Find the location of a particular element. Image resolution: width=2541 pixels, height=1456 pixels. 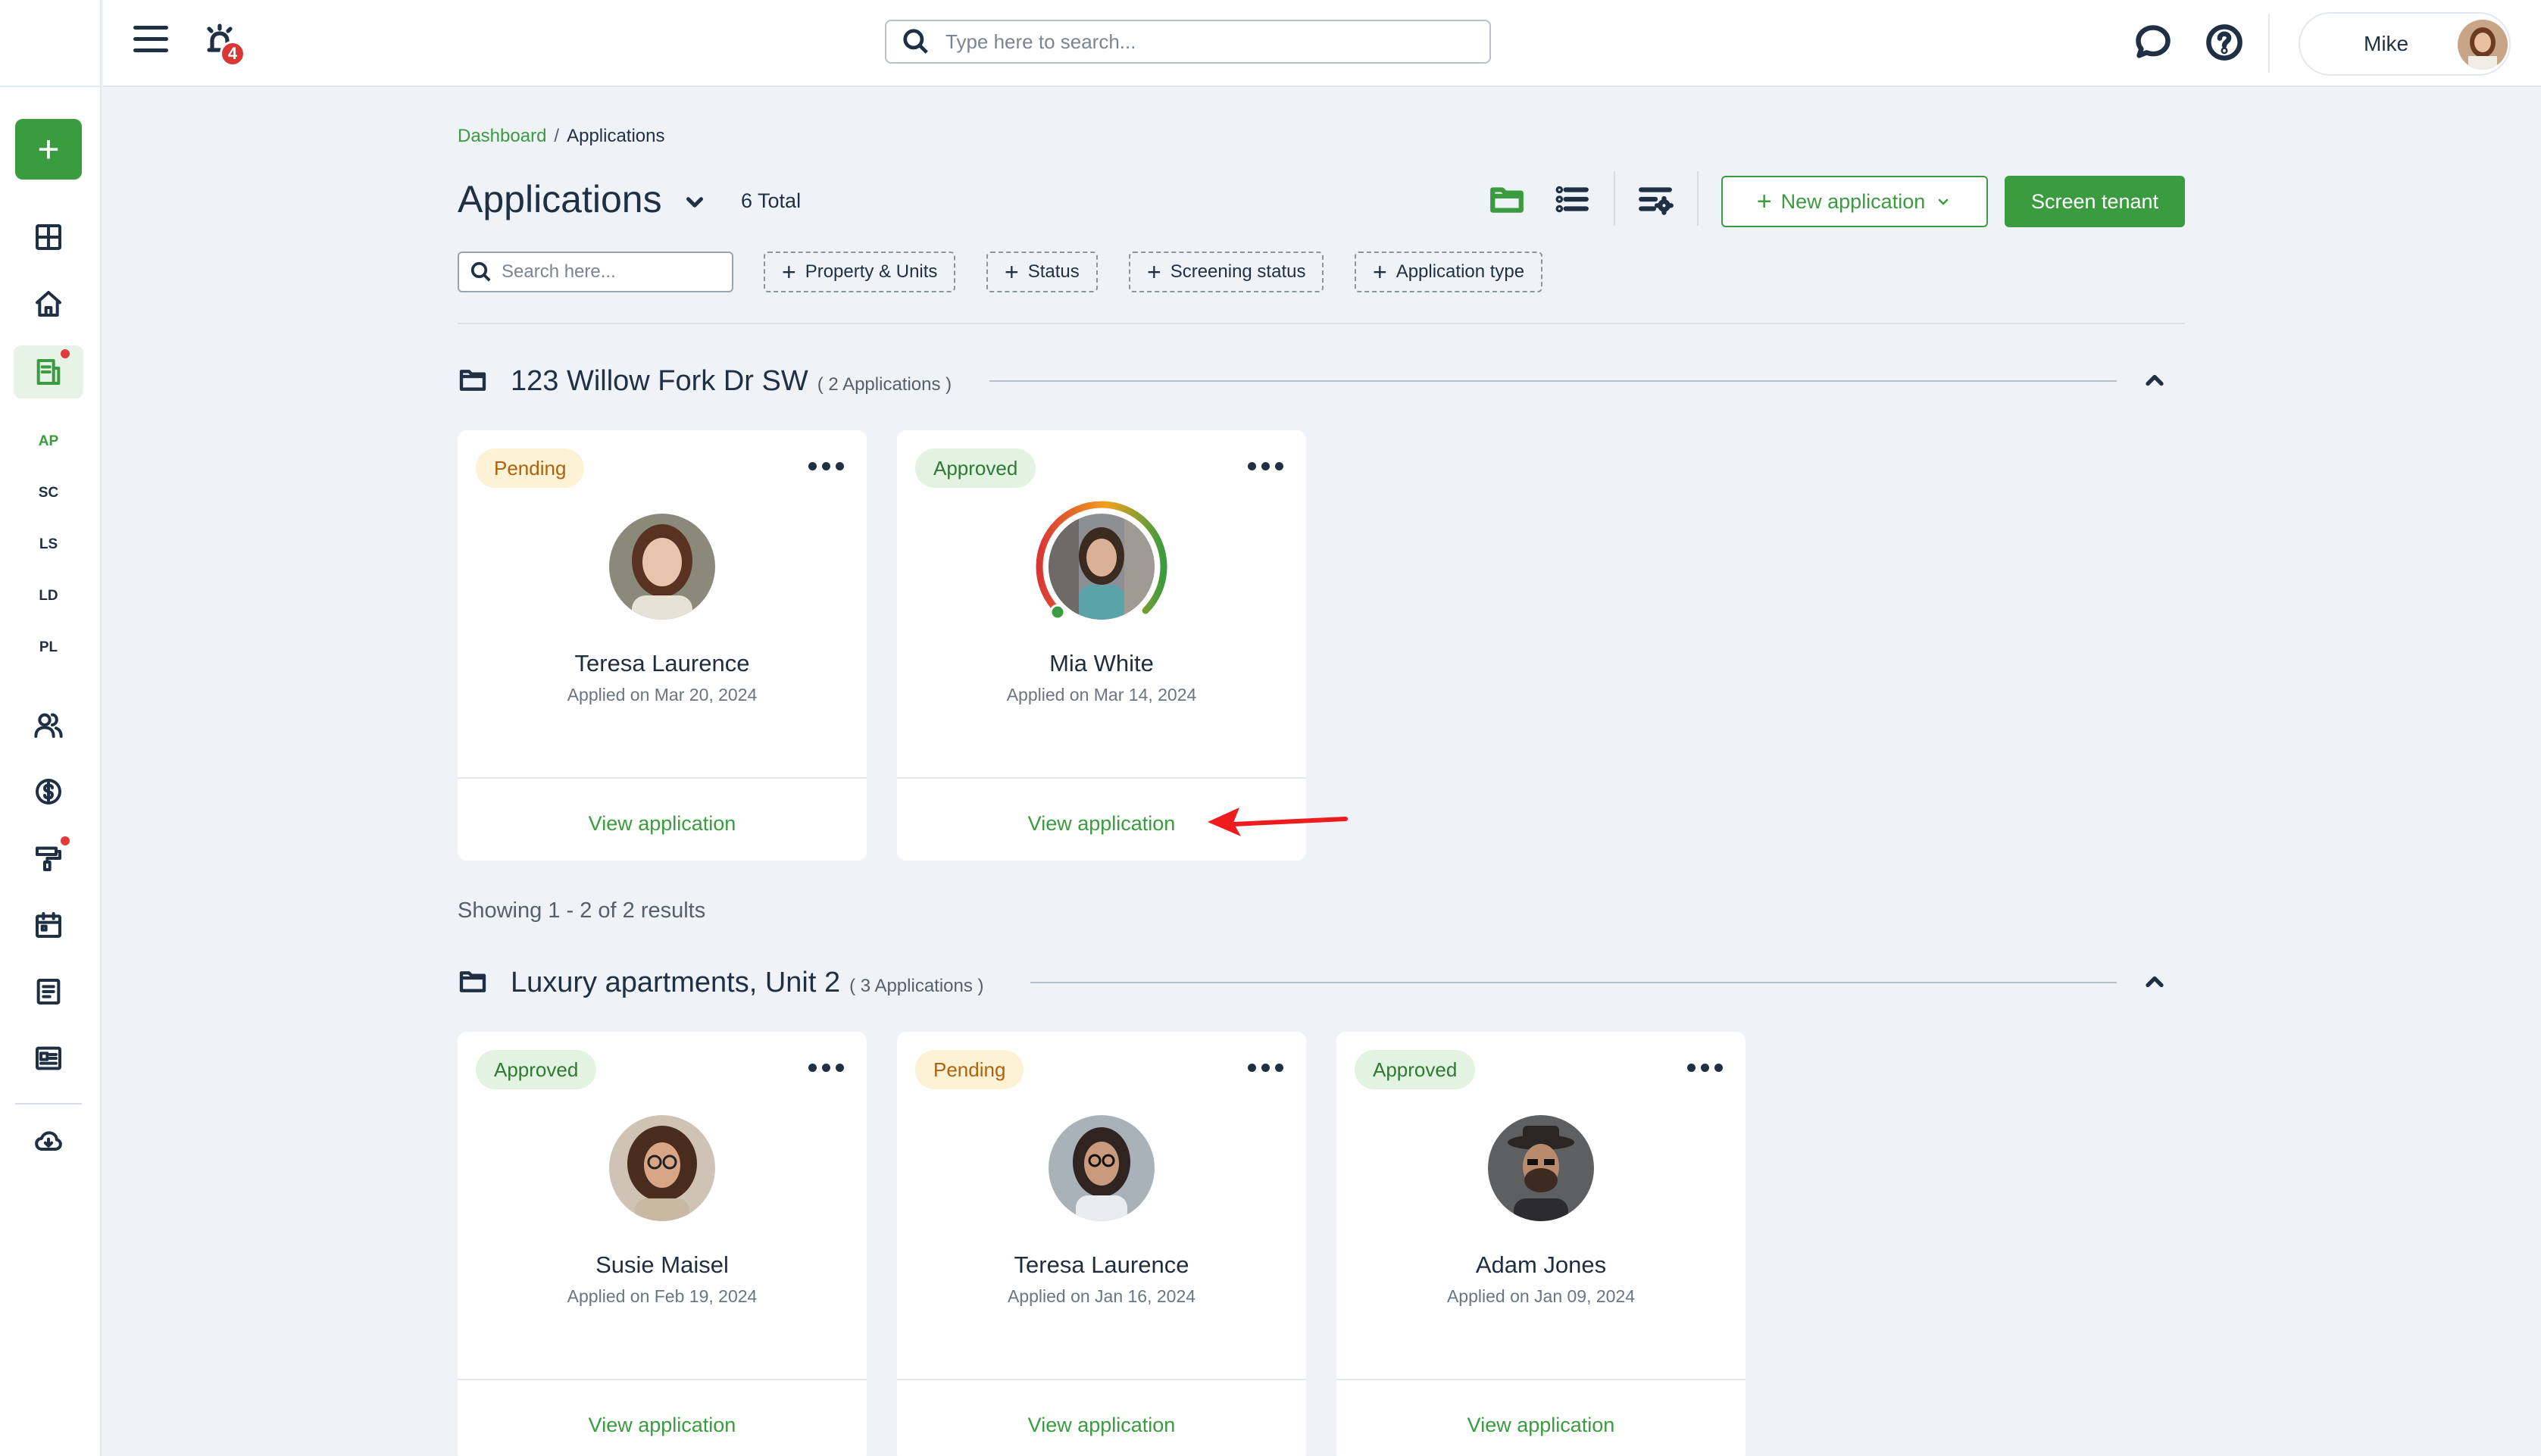

group-title: 123 Willow Fork Dr SW ( 2 Applications ) is located at coordinates (732, 381).